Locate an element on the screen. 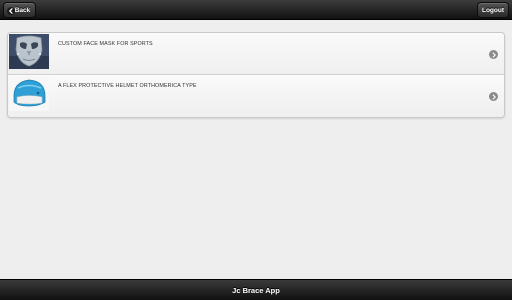 The image size is (512, 300). back-button-label: Back is located at coordinates (22, 10).